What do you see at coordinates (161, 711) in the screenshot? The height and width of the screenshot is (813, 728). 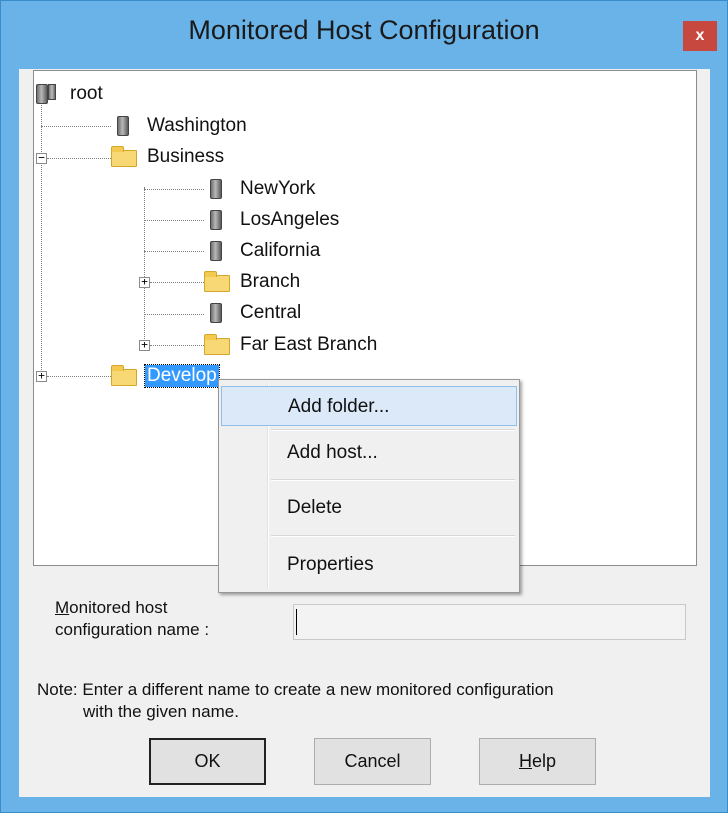 I see `note-line-2: with the given name.` at bounding box center [161, 711].